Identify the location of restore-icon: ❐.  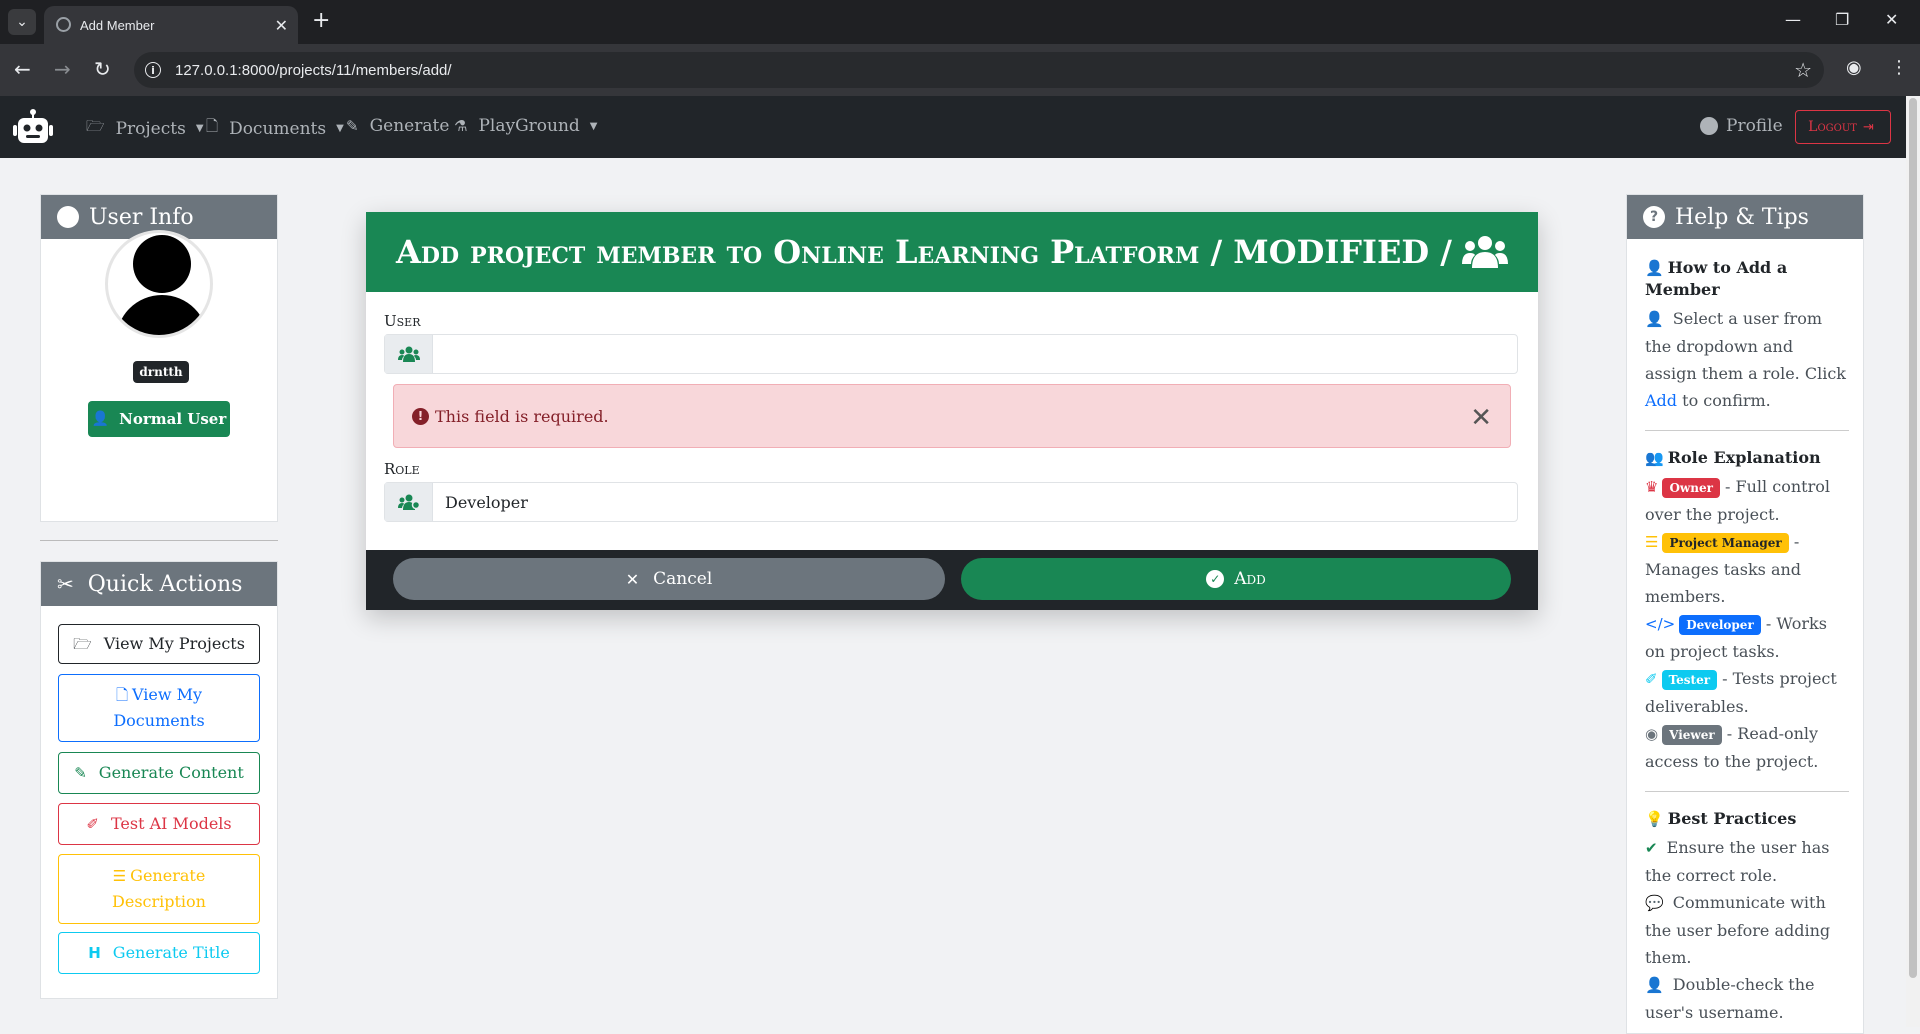
(1842, 19).